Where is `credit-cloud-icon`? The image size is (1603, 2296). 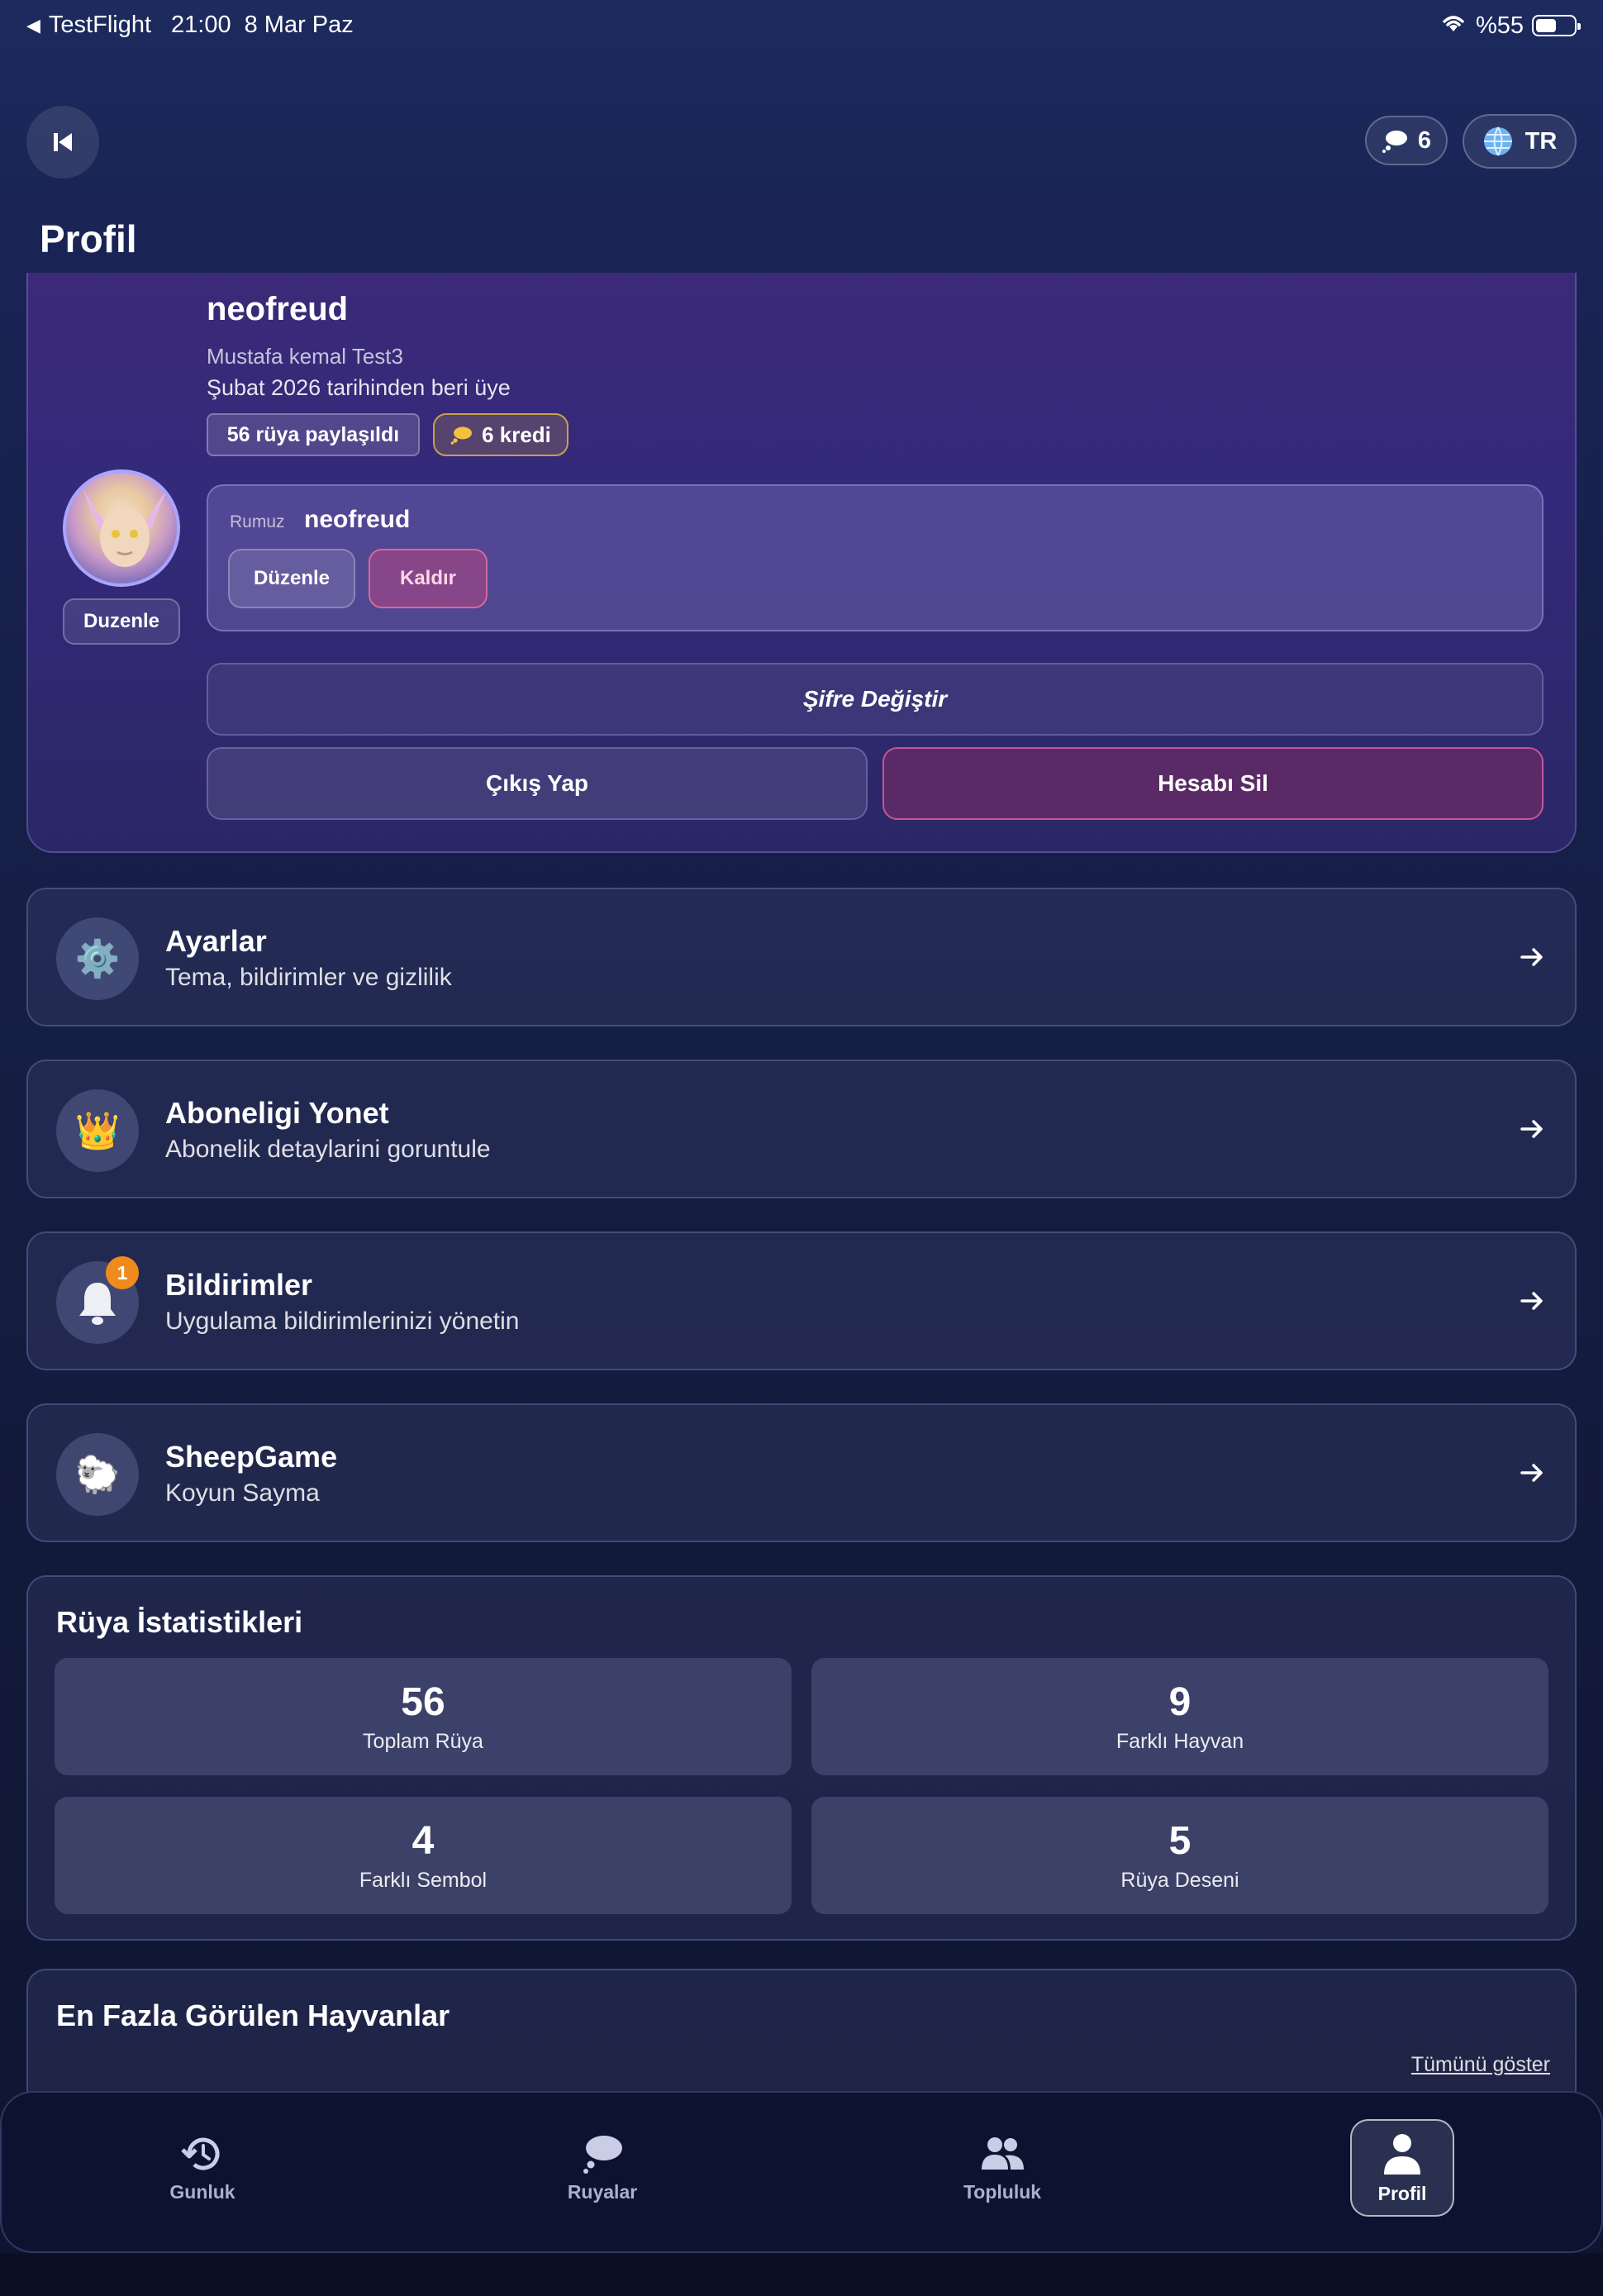 credit-cloud-icon is located at coordinates (461, 435).